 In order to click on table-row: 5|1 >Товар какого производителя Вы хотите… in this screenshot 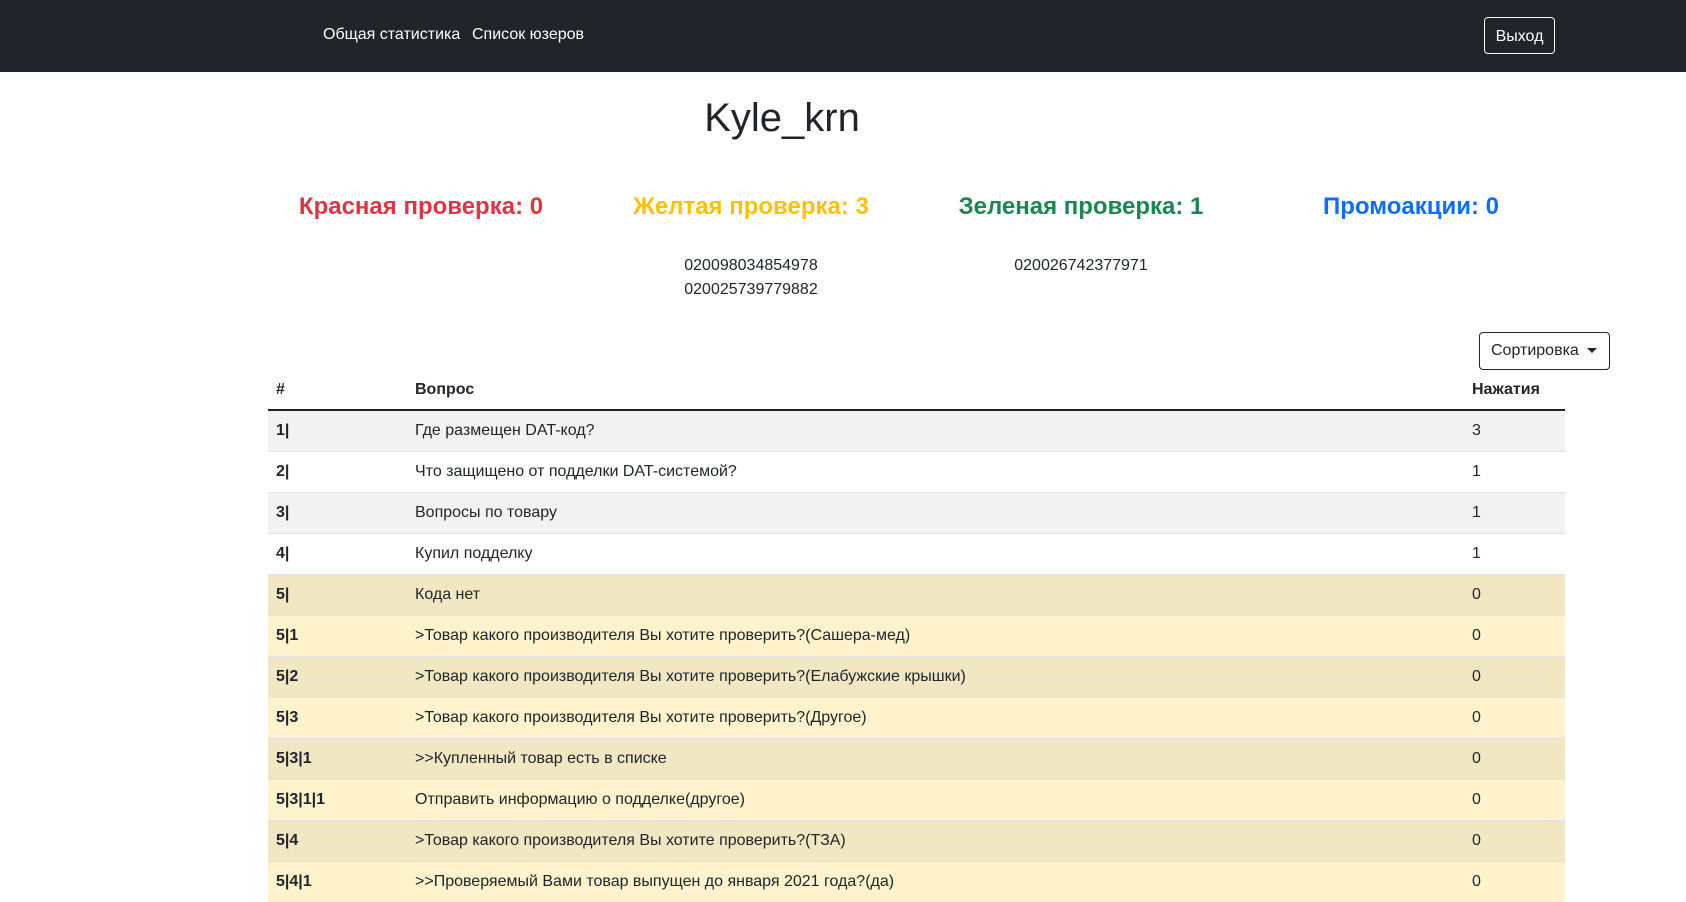, I will do `click(916, 635)`.